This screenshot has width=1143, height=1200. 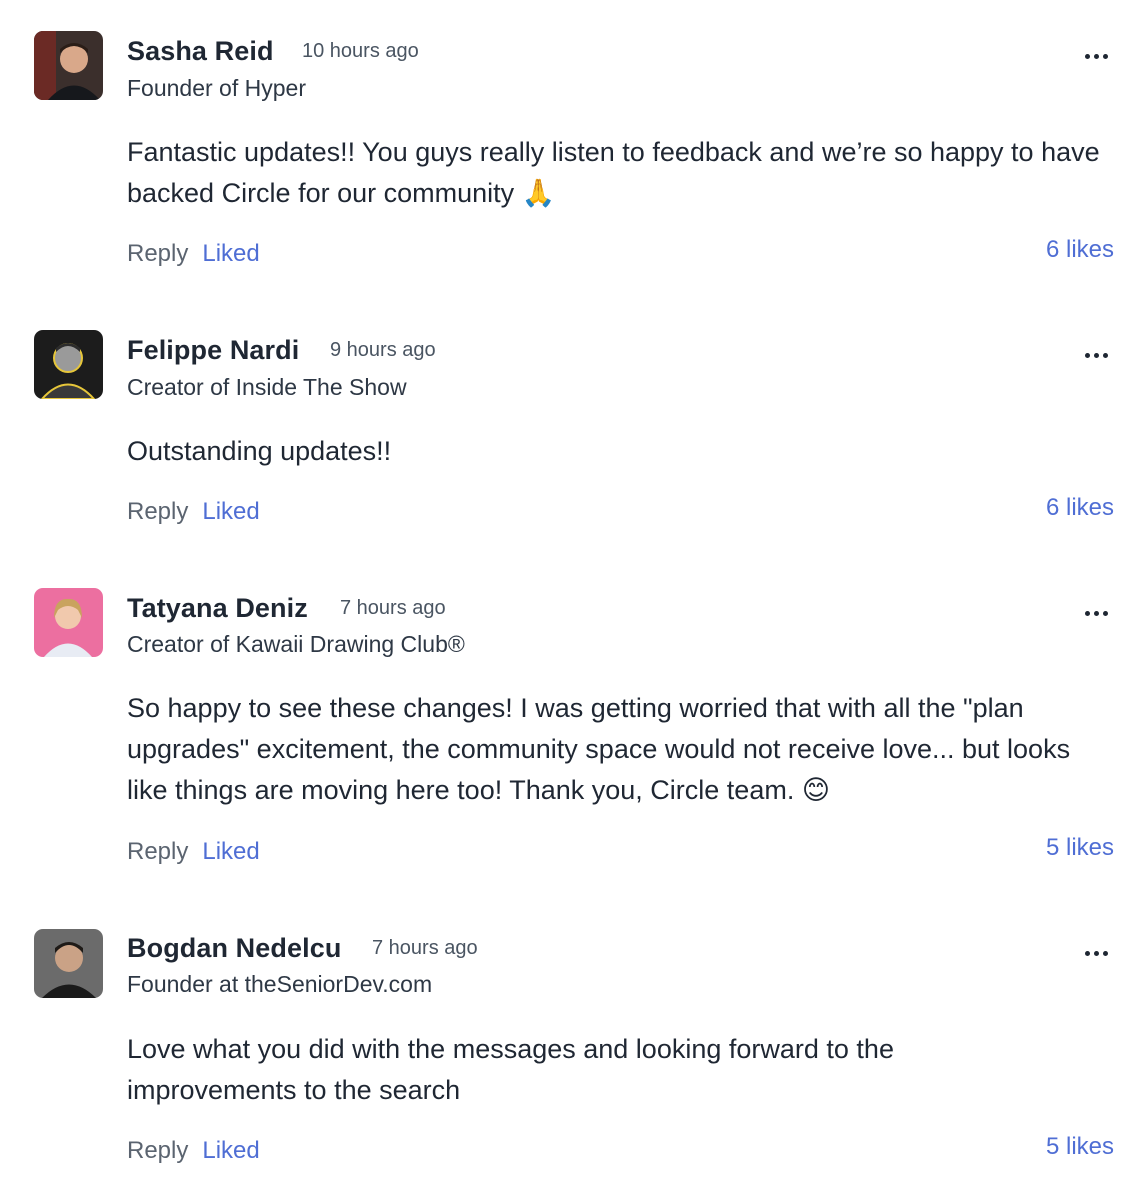 What do you see at coordinates (280, 984) in the screenshot?
I see `author-subtitle: Founder at theSeniorDev.com` at bounding box center [280, 984].